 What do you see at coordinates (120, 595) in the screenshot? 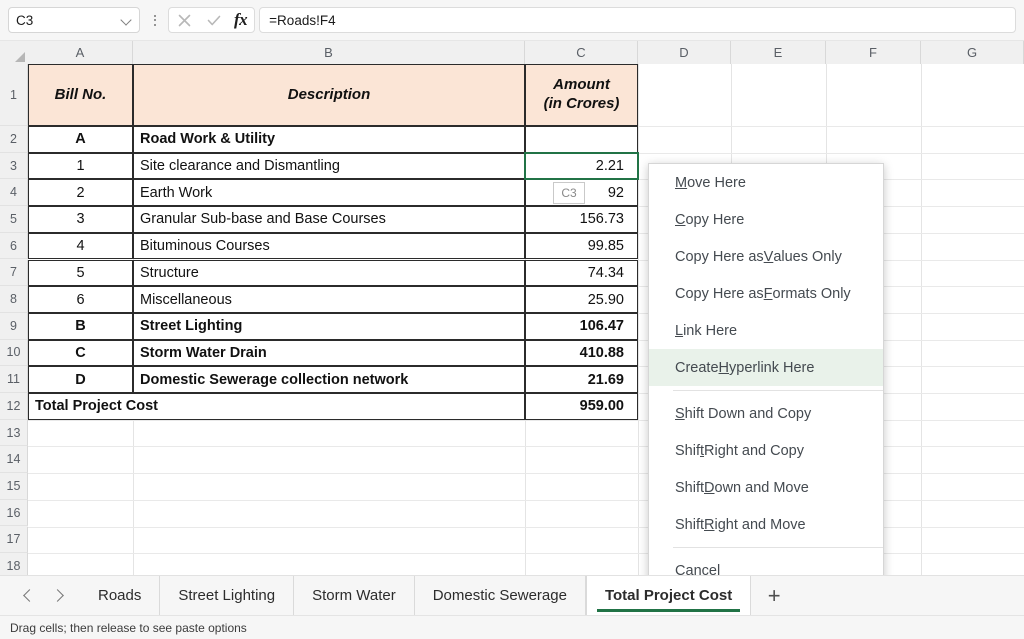
I see `sheet-tab-roads: Roads` at bounding box center [120, 595].